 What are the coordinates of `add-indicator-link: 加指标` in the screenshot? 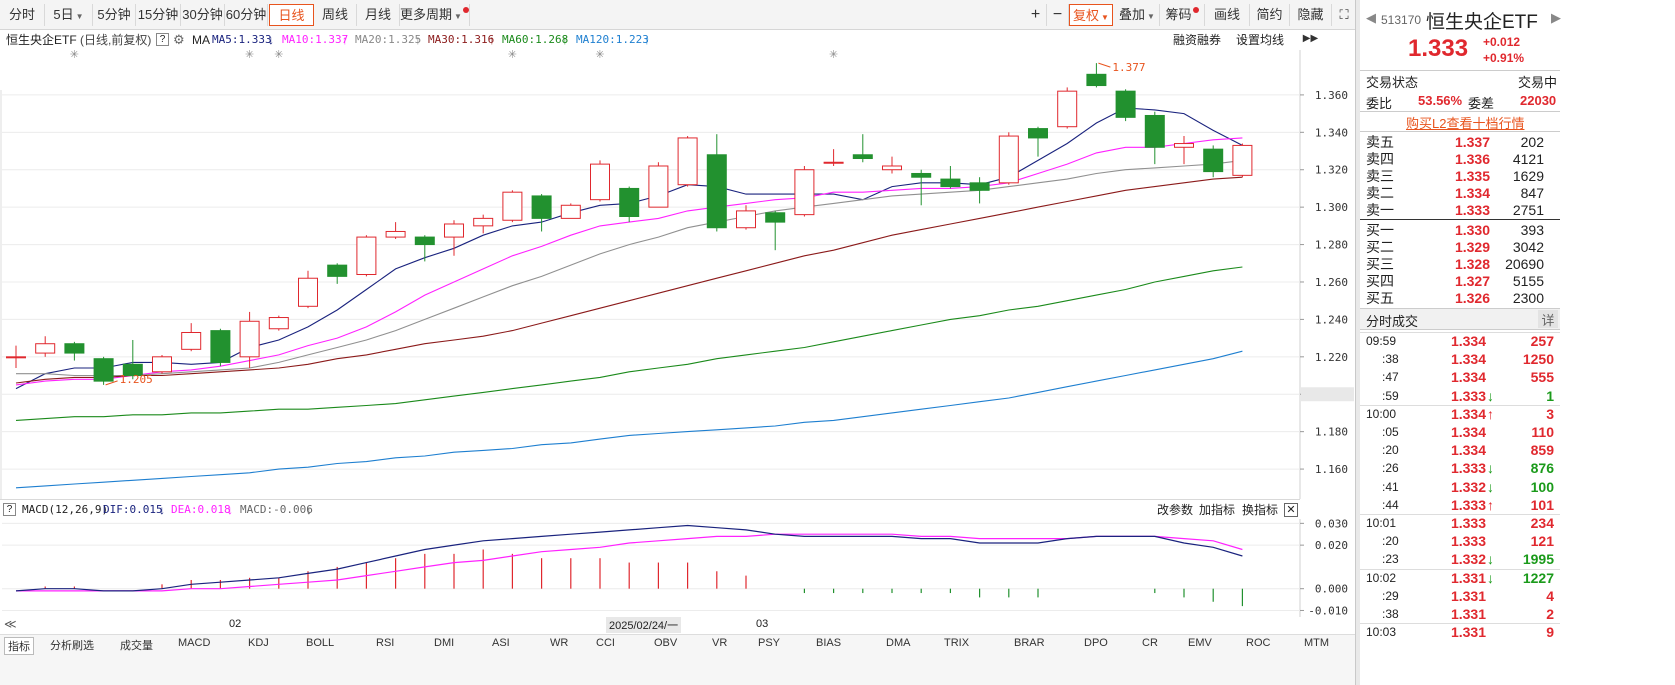 It's located at (1217, 510).